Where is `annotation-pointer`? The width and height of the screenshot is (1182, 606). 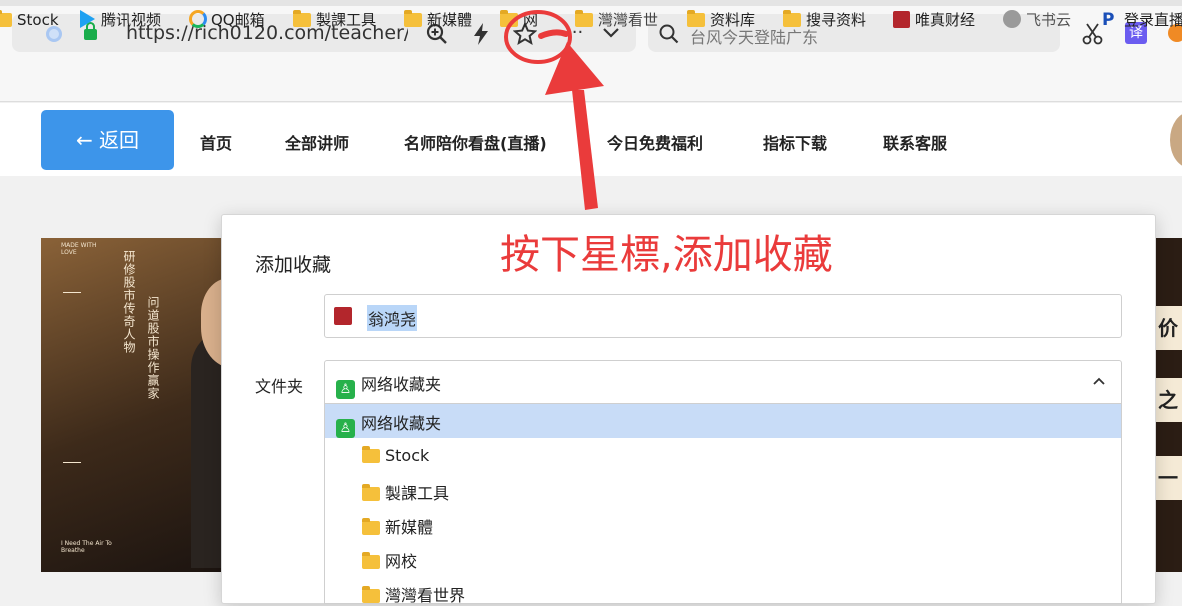
annotation-pointer is located at coordinates (553, 34).